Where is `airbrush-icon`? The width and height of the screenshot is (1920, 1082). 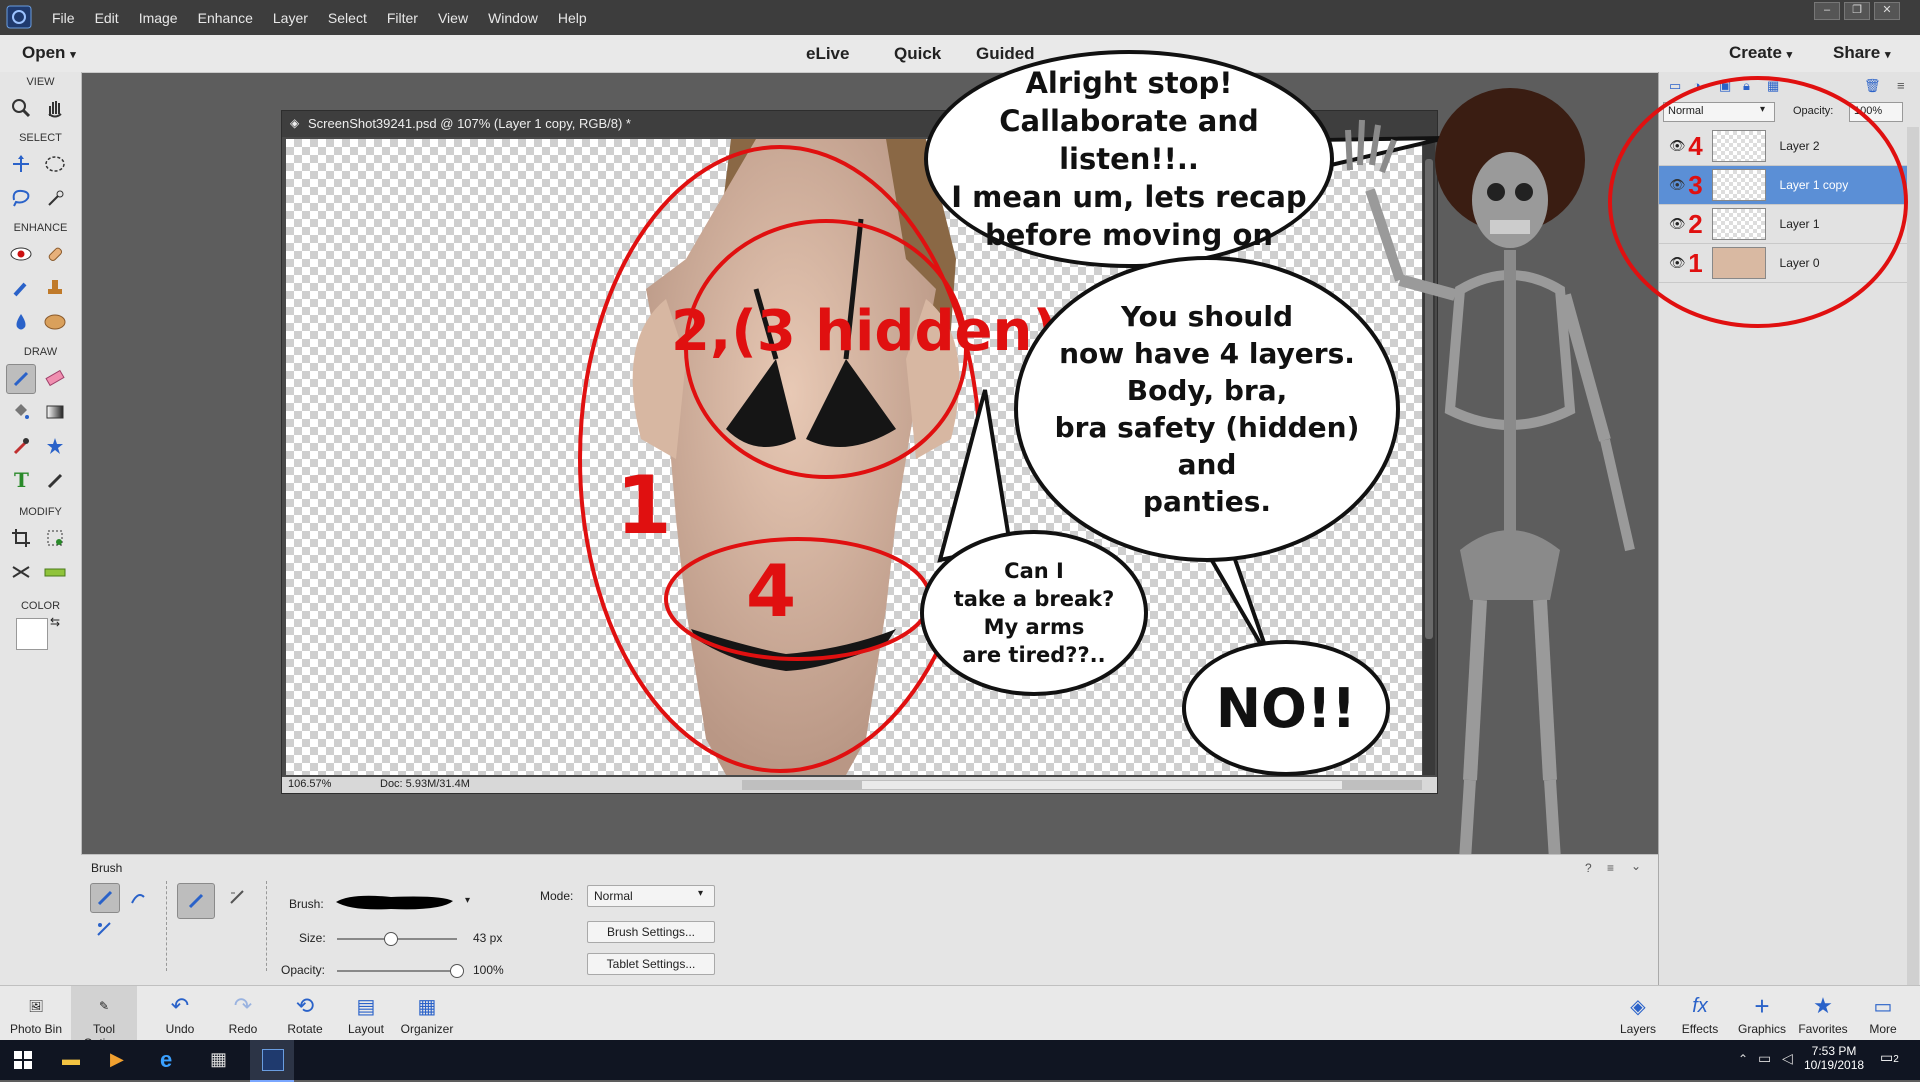 airbrush-icon is located at coordinates (237, 897).